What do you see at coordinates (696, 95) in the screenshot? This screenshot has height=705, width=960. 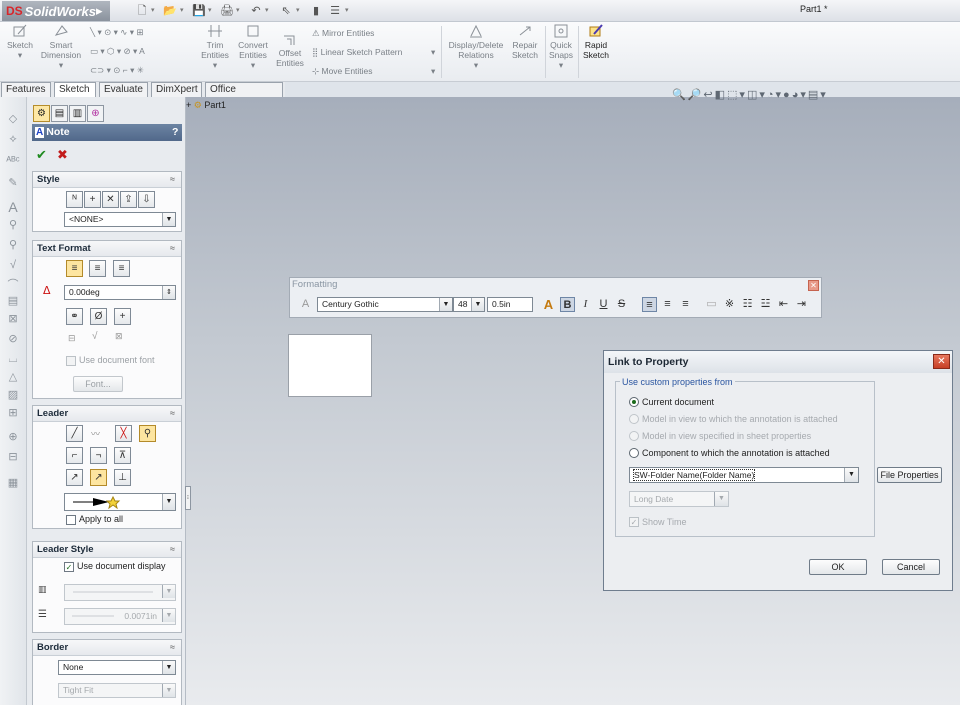 I see `zoom-area-icon: 🔎` at bounding box center [696, 95].